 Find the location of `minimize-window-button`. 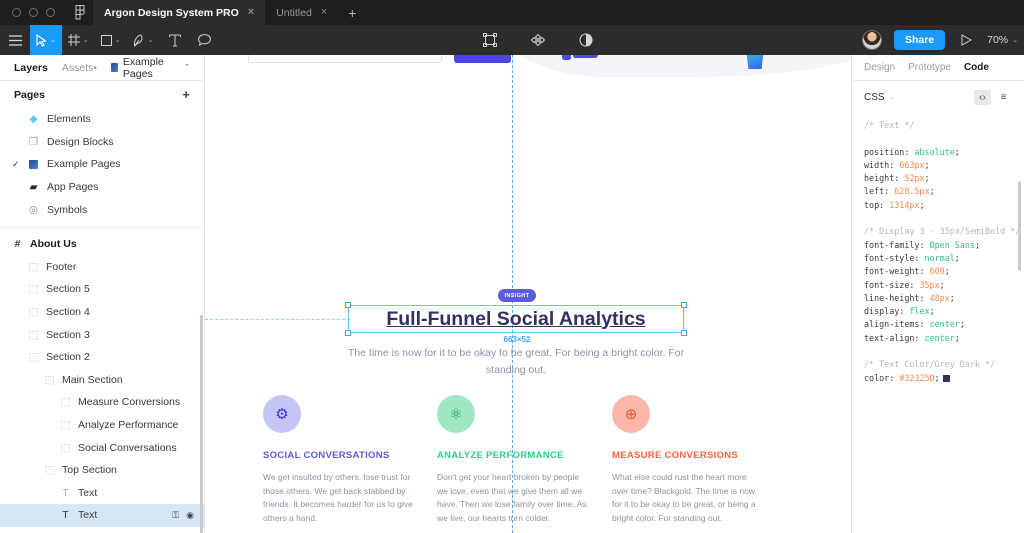

minimize-window-button is located at coordinates (33, 12).